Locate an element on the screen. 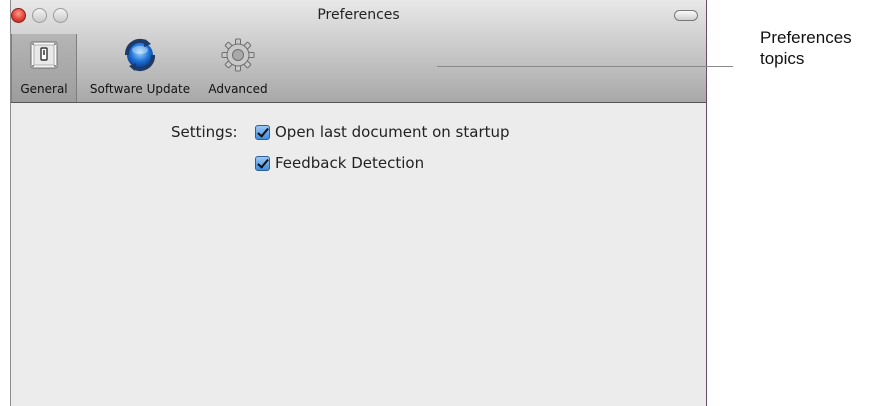 The image size is (878, 406). toolbar-item-label: Advanced is located at coordinates (238, 89).